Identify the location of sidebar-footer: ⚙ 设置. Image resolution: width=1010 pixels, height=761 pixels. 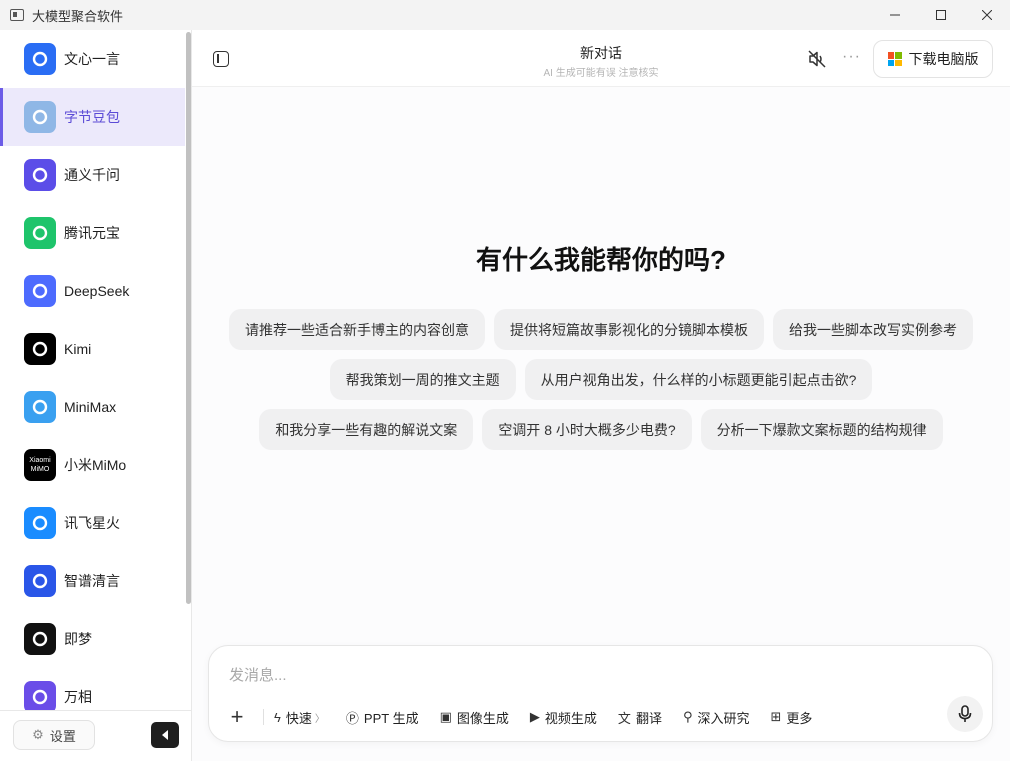
(95, 735).